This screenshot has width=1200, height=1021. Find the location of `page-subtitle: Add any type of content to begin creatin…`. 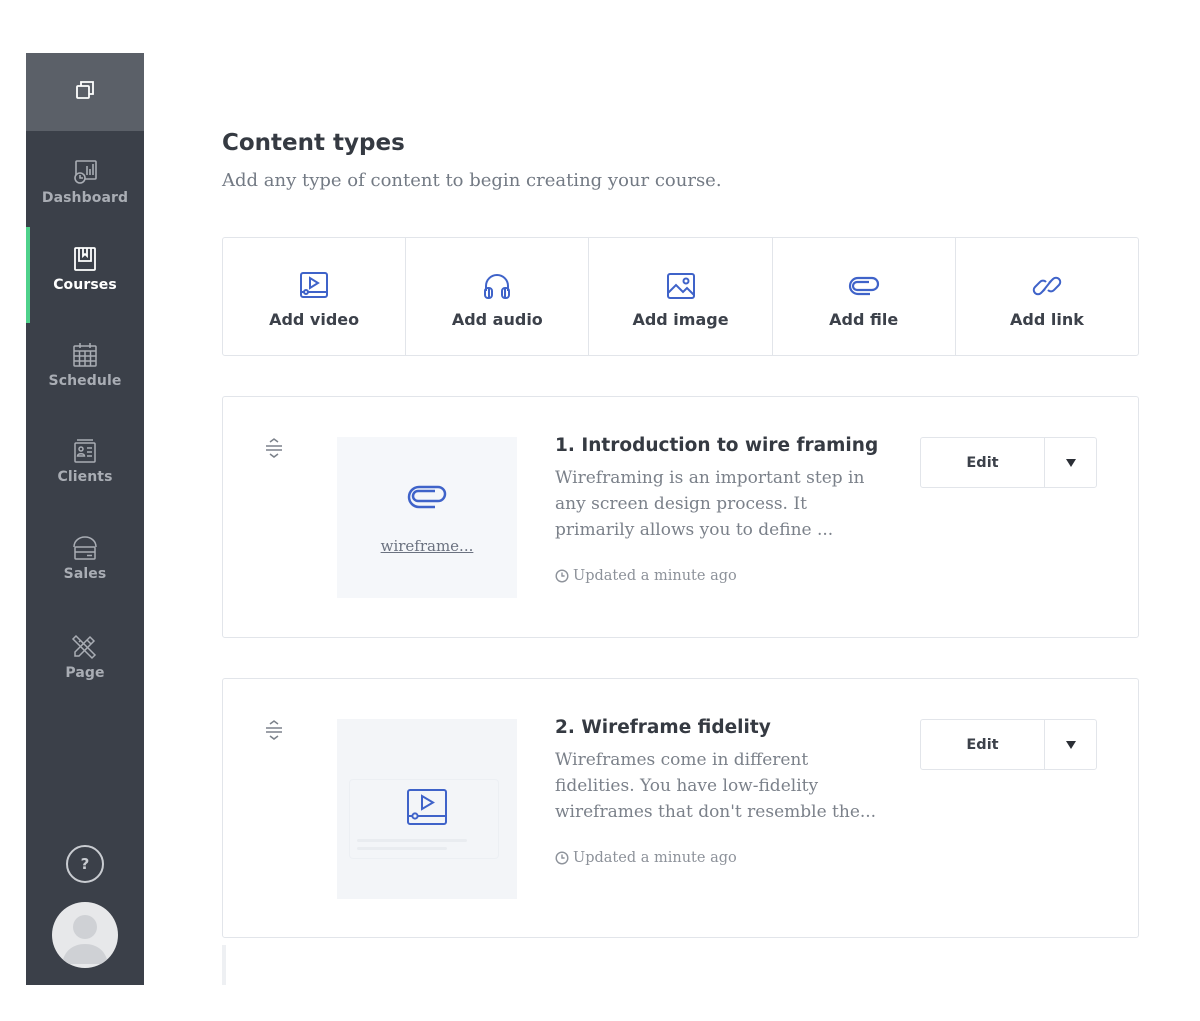

page-subtitle: Add any type of content to begin creatin… is located at coordinates (472, 180).